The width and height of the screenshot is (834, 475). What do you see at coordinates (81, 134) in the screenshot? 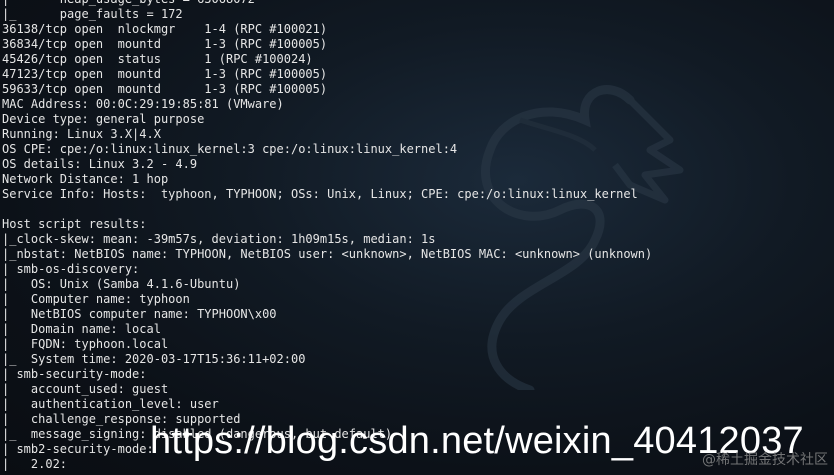
I see `terminal-line: Running: Linux 3.X|4.X` at bounding box center [81, 134].